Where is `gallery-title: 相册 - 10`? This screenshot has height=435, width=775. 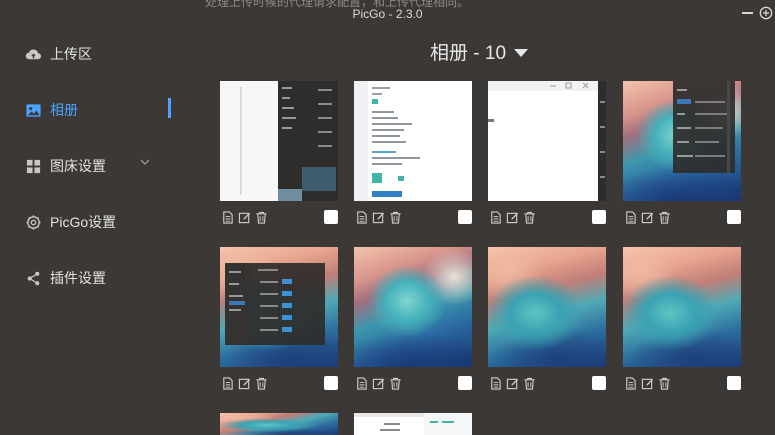
gallery-title: 相册 - 10 is located at coordinates (468, 53).